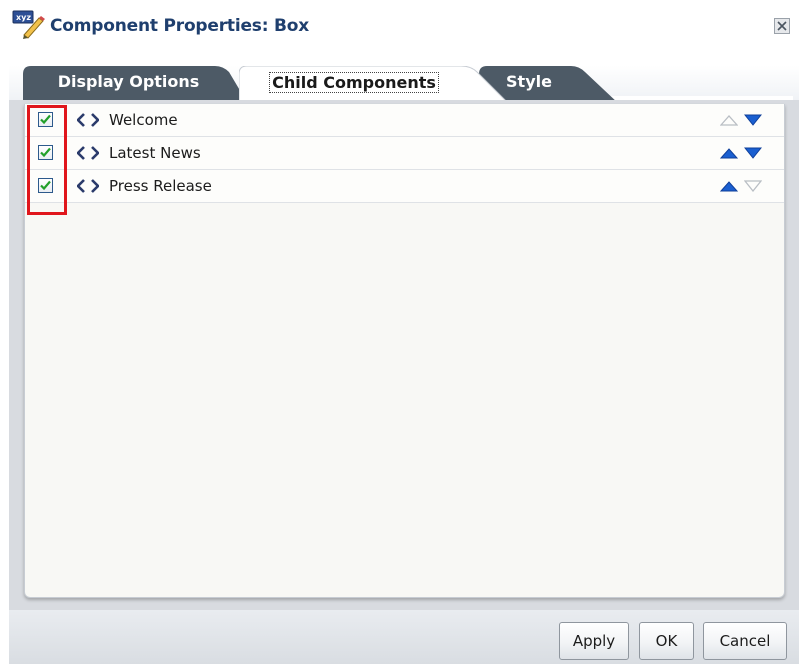 Image resolution: width=799 pixels, height=664 pixels. Describe the element at coordinates (399, 28) in the screenshot. I see `dialog-titlebar: xyz Component Properties: Box` at that location.